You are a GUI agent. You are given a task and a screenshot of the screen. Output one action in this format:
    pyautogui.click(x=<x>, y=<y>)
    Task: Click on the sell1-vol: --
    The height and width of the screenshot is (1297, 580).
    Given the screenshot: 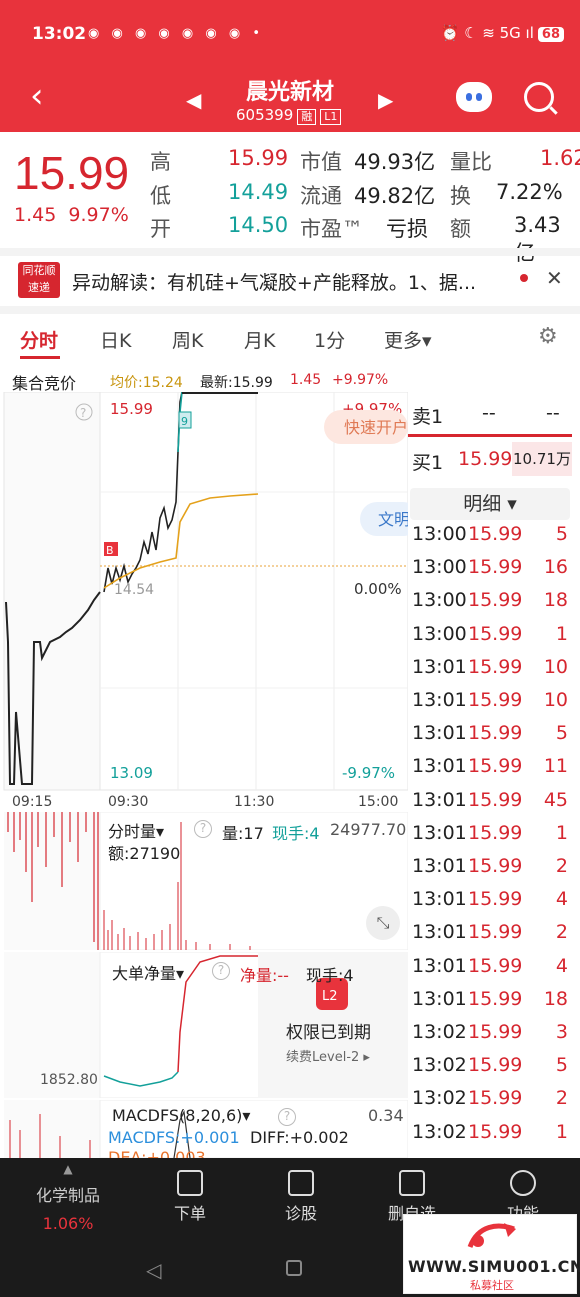 What is the action you would take?
    pyautogui.click(x=553, y=413)
    